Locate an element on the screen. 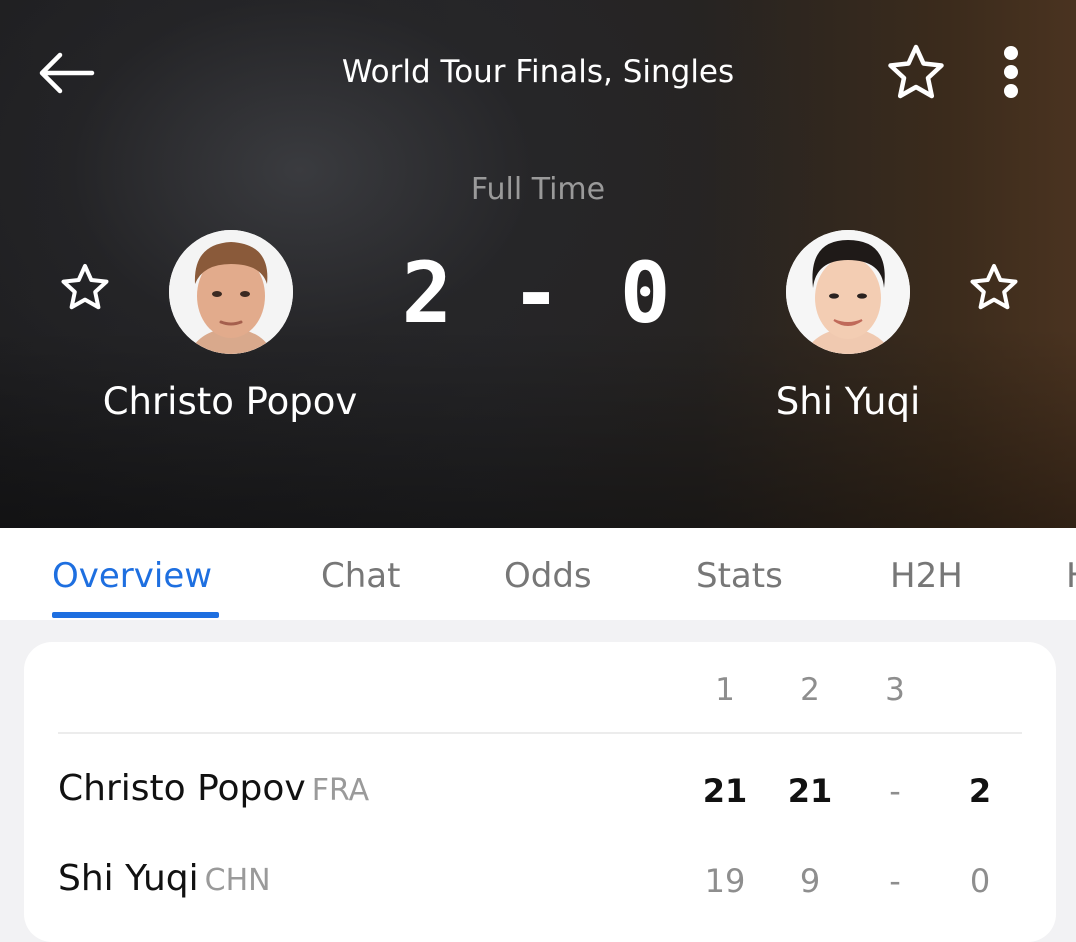 The height and width of the screenshot is (942, 1076). row-country: FRA is located at coordinates (340, 790).